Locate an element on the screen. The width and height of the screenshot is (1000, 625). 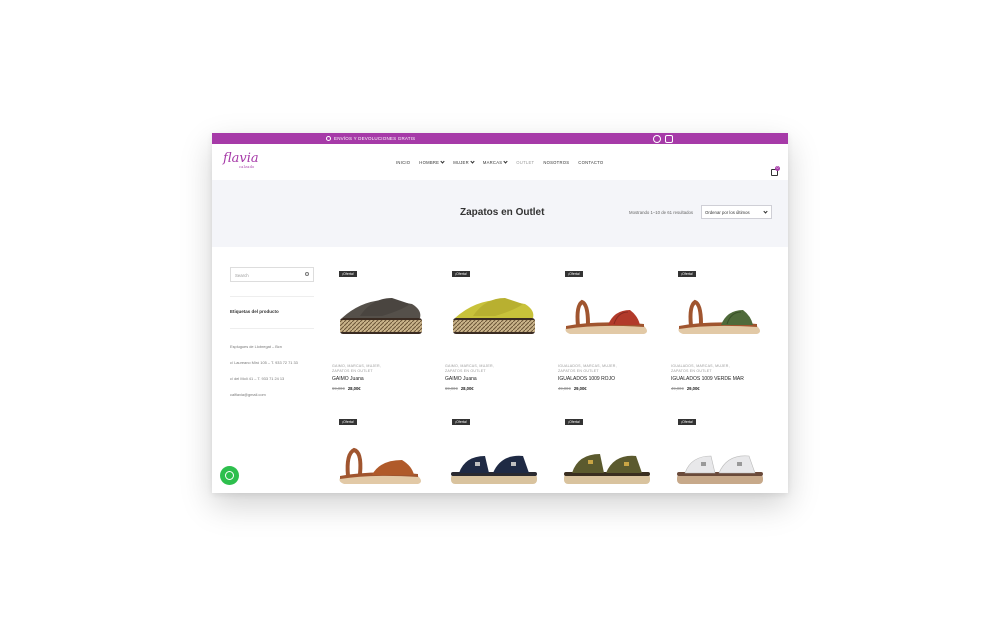
store-address-2: c/ del Molí 41 – T. 933 71 24 13 is located at coordinates (257, 378).